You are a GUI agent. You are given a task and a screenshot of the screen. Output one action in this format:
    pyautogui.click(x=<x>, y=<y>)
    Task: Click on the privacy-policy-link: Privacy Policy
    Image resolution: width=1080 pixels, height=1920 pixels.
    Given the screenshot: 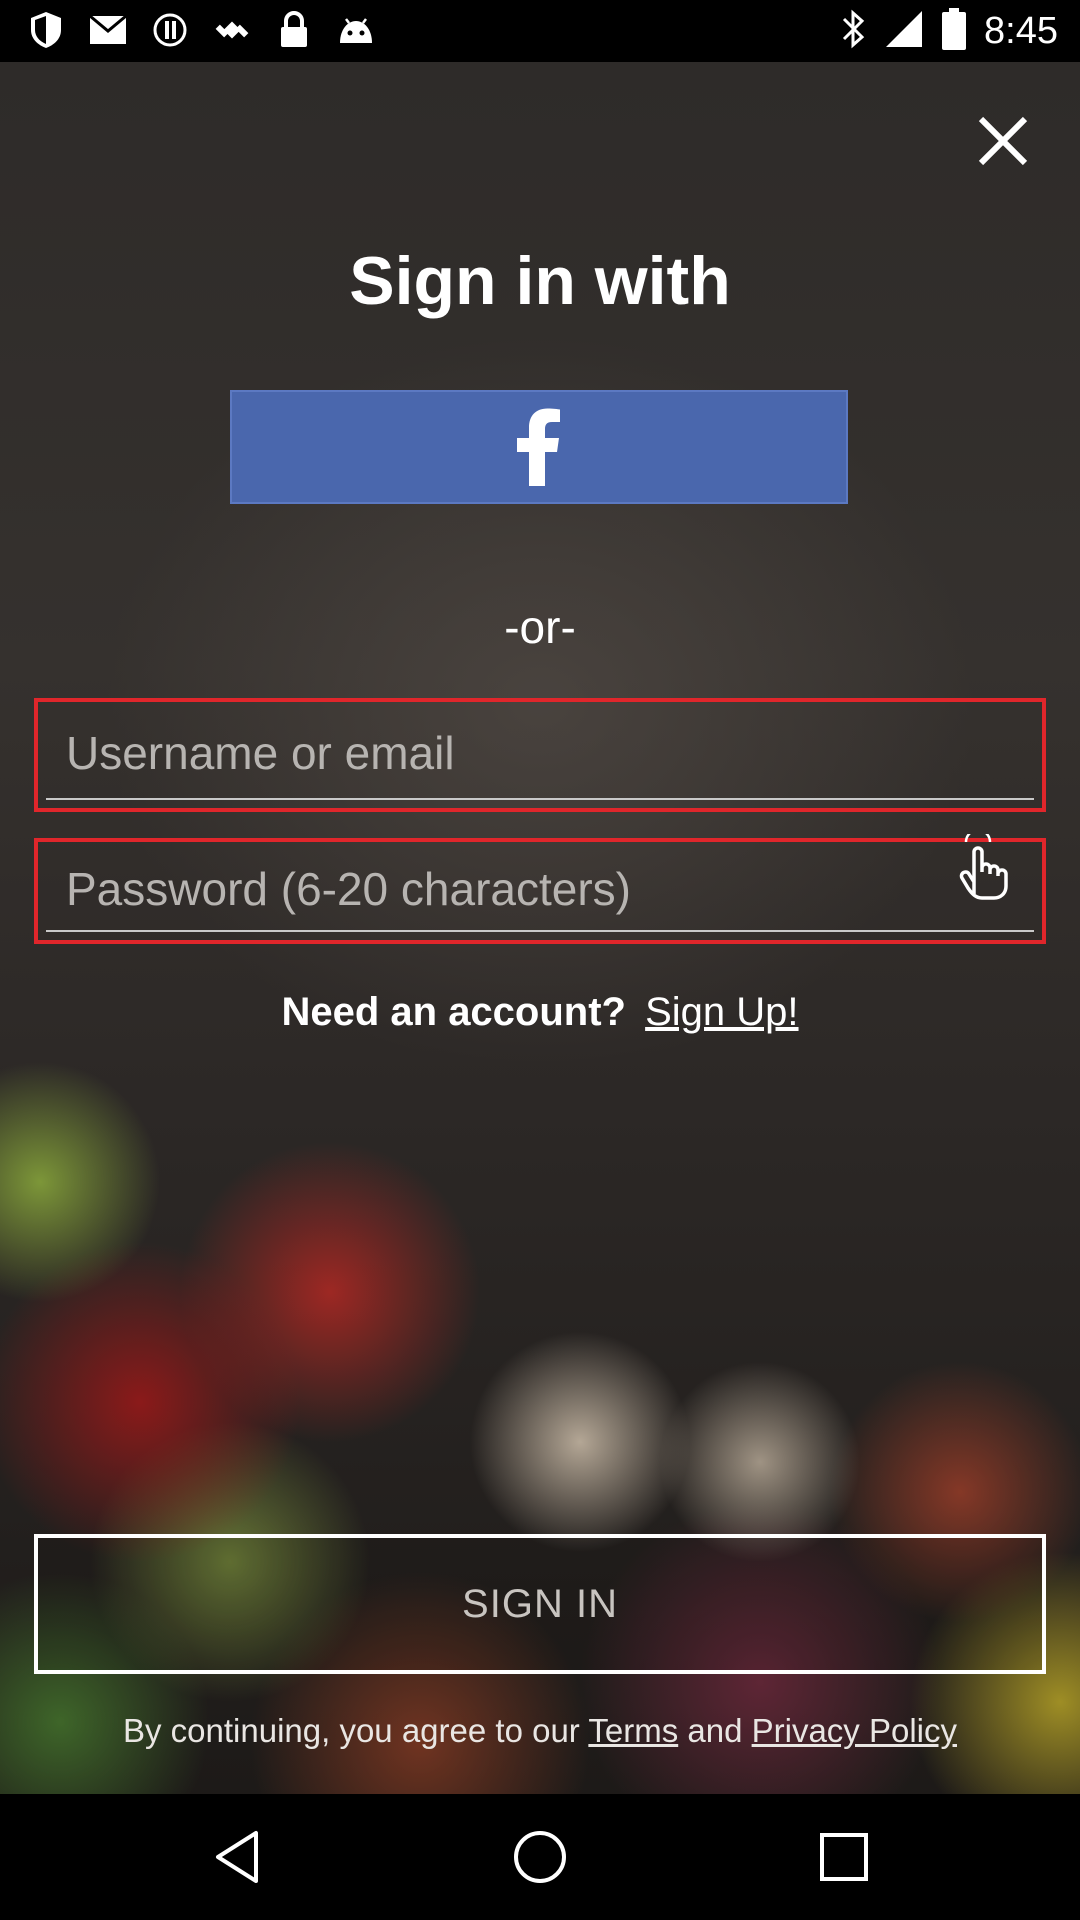 What is the action you would take?
    pyautogui.click(x=854, y=1730)
    